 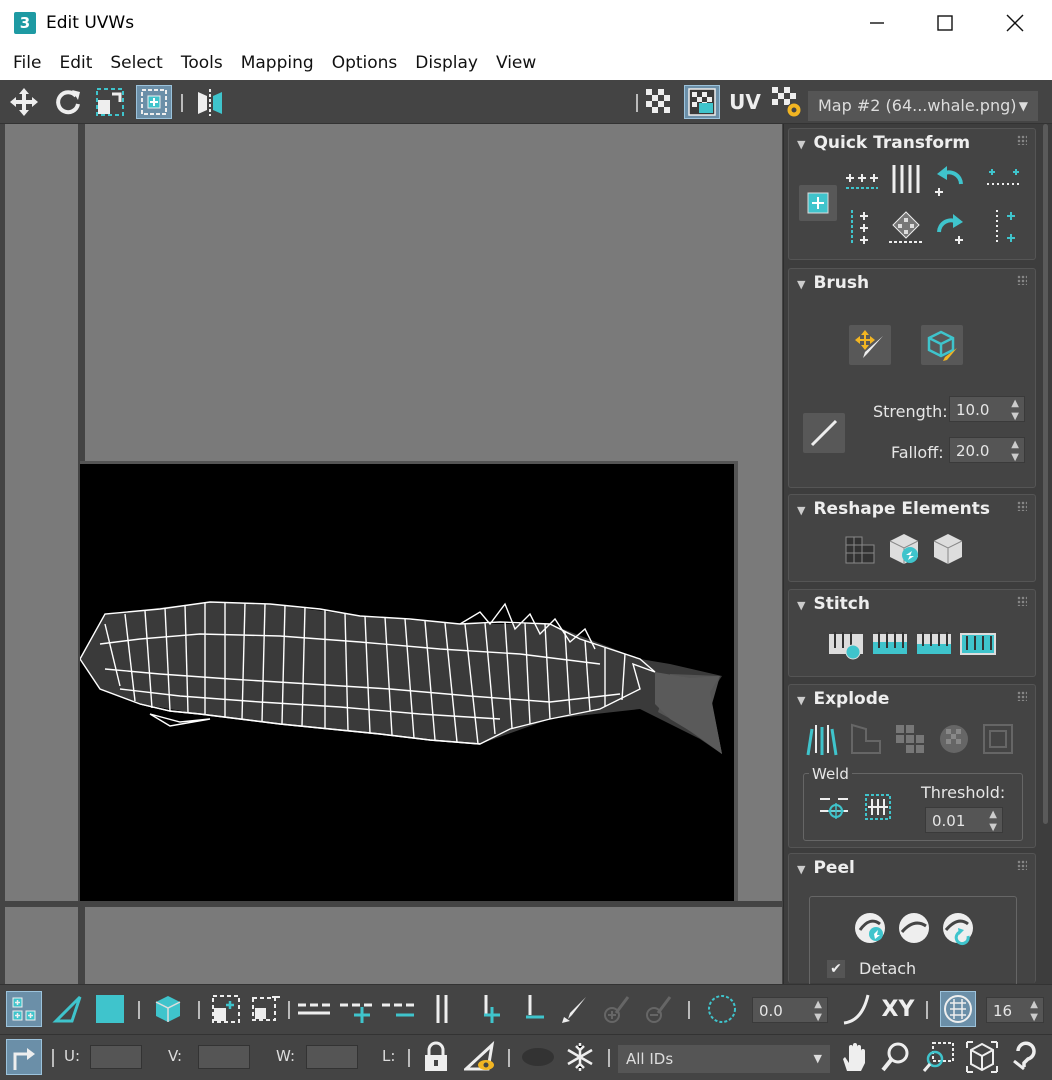 I want to click on break-button, so click(x=822, y=739).